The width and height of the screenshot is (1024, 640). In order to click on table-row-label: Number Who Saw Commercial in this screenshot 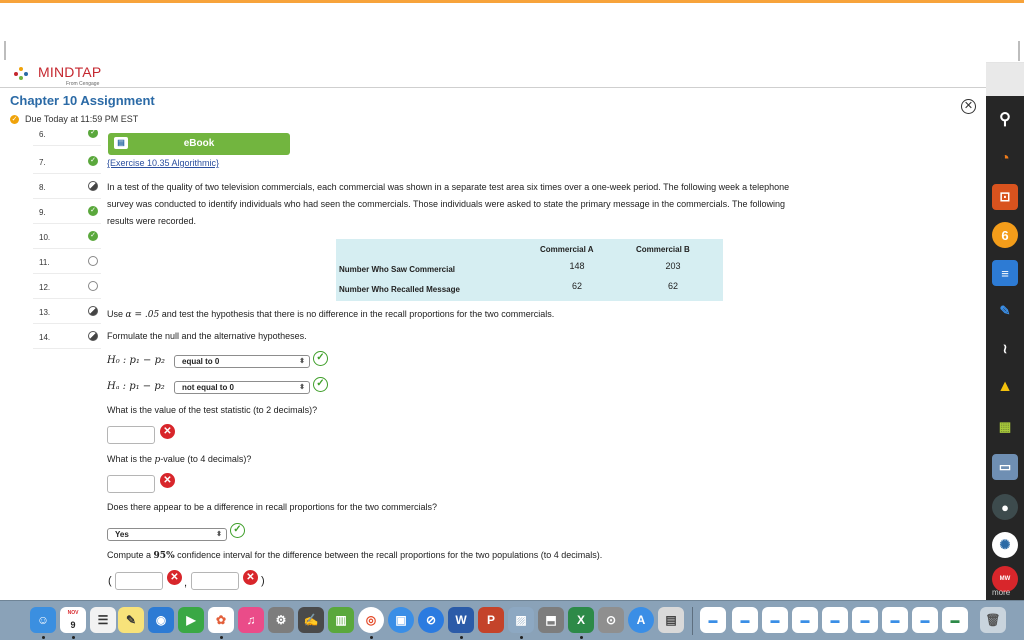, I will do `click(397, 269)`.